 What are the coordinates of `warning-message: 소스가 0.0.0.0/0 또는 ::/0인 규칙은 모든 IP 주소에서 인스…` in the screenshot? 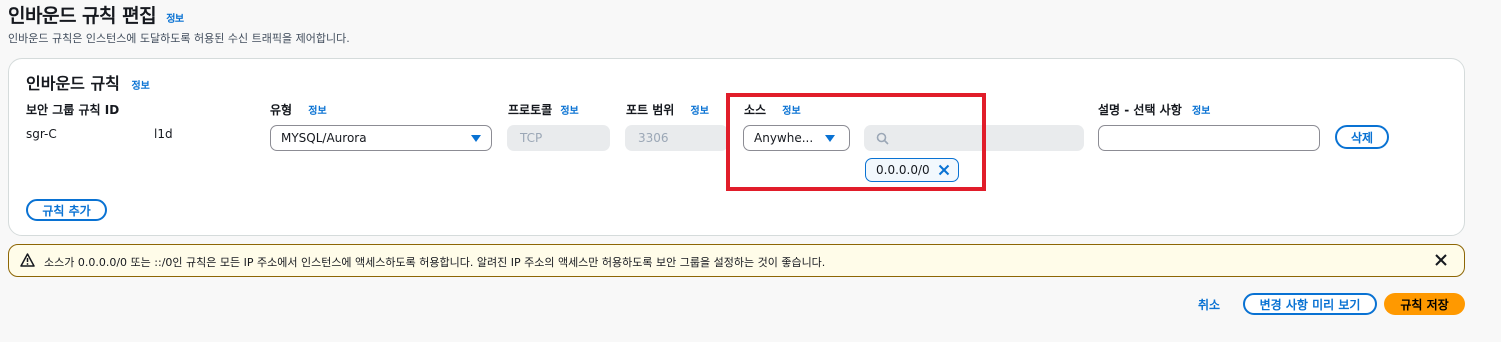 It's located at (435, 262).